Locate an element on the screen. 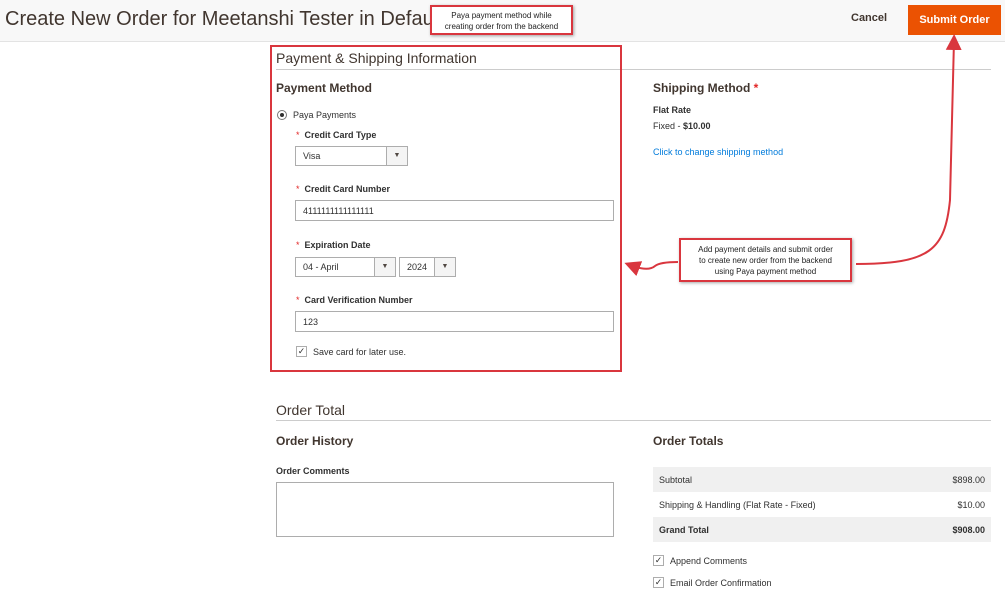 Image resolution: width=1005 pixels, height=594 pixels. totals-row-grand-total: Grand Total $908.00 is located at coordinates (822, 529).